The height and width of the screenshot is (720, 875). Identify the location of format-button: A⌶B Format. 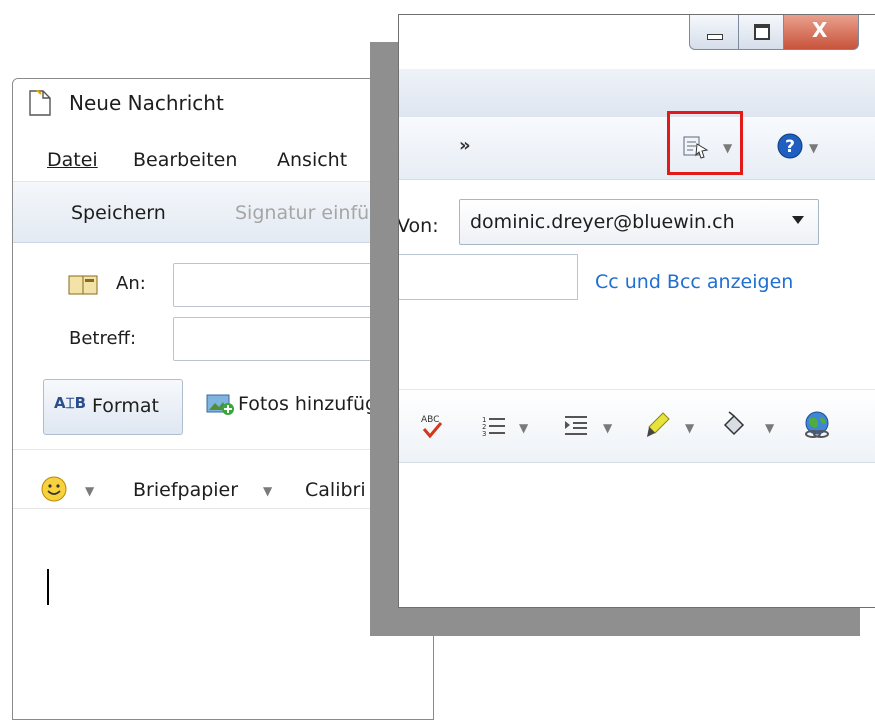
(113, 407).